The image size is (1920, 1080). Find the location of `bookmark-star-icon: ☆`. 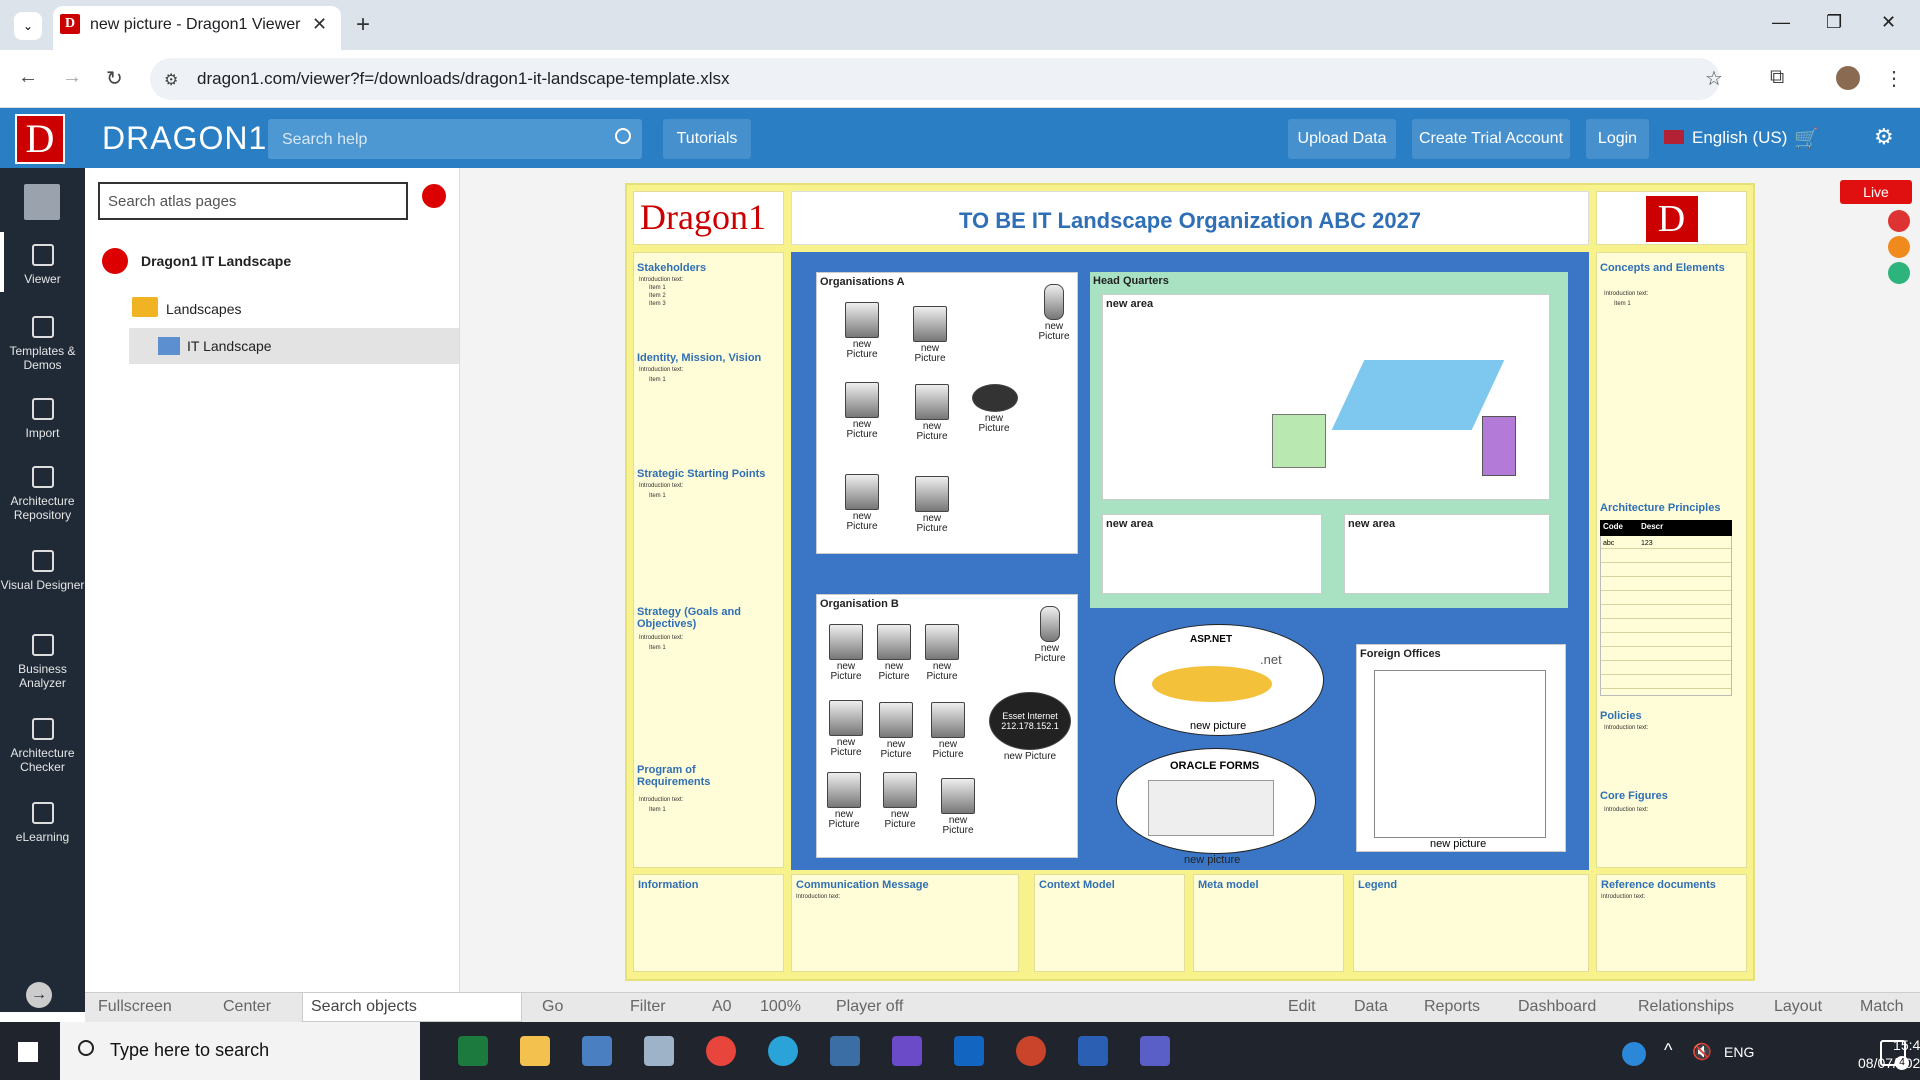

bookmark-star-icon: ☆ is located at coordinates (1714, 78).